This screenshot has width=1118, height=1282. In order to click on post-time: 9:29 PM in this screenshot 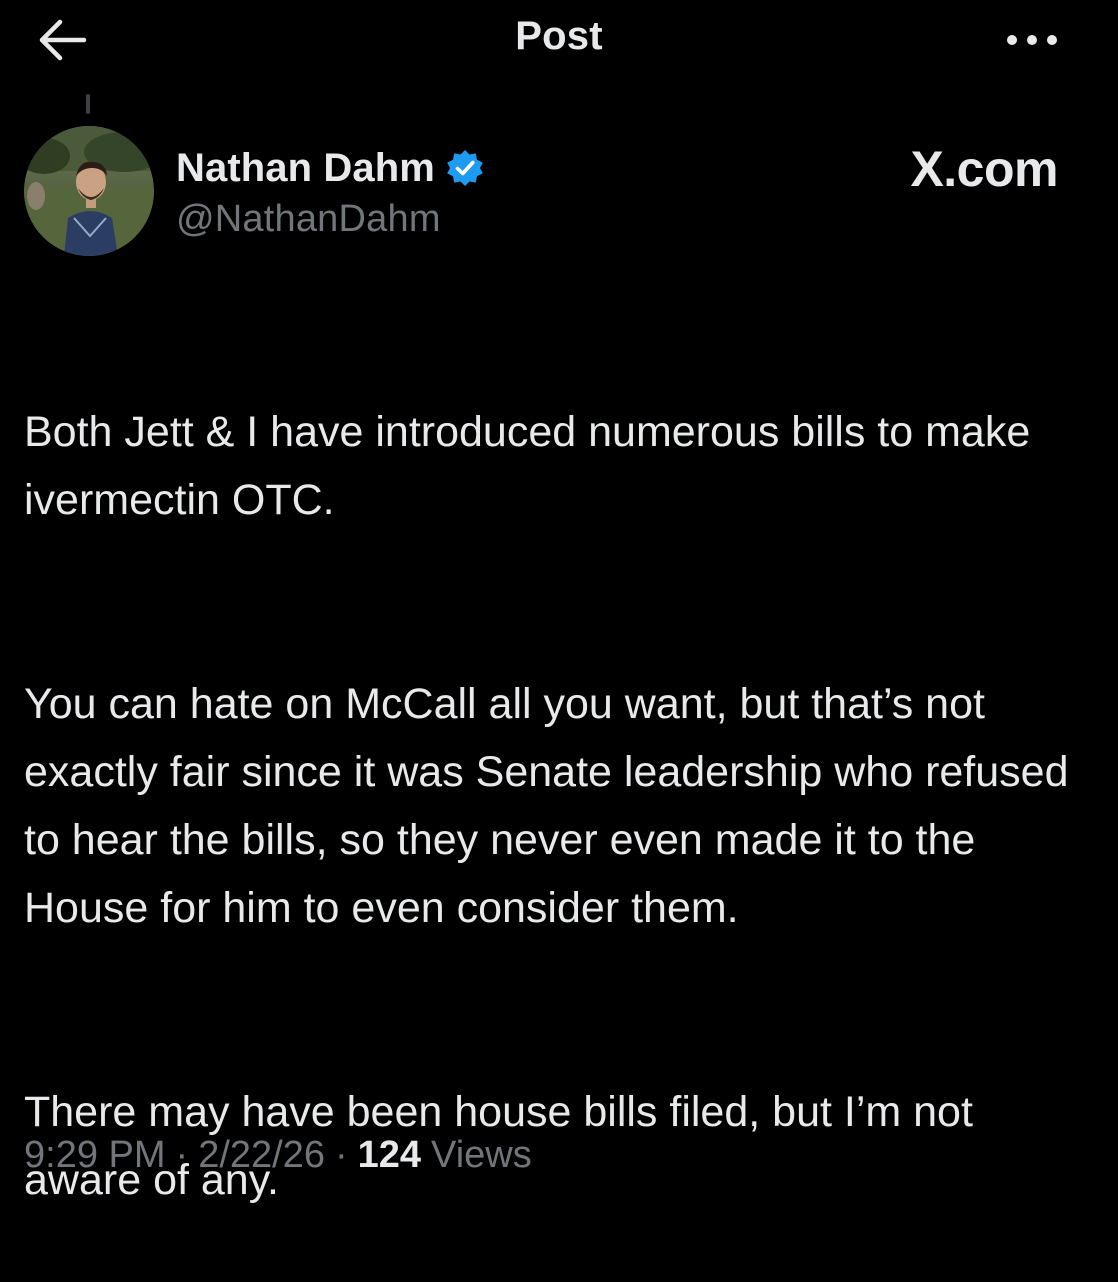, I will do `click(95, 1155)`.